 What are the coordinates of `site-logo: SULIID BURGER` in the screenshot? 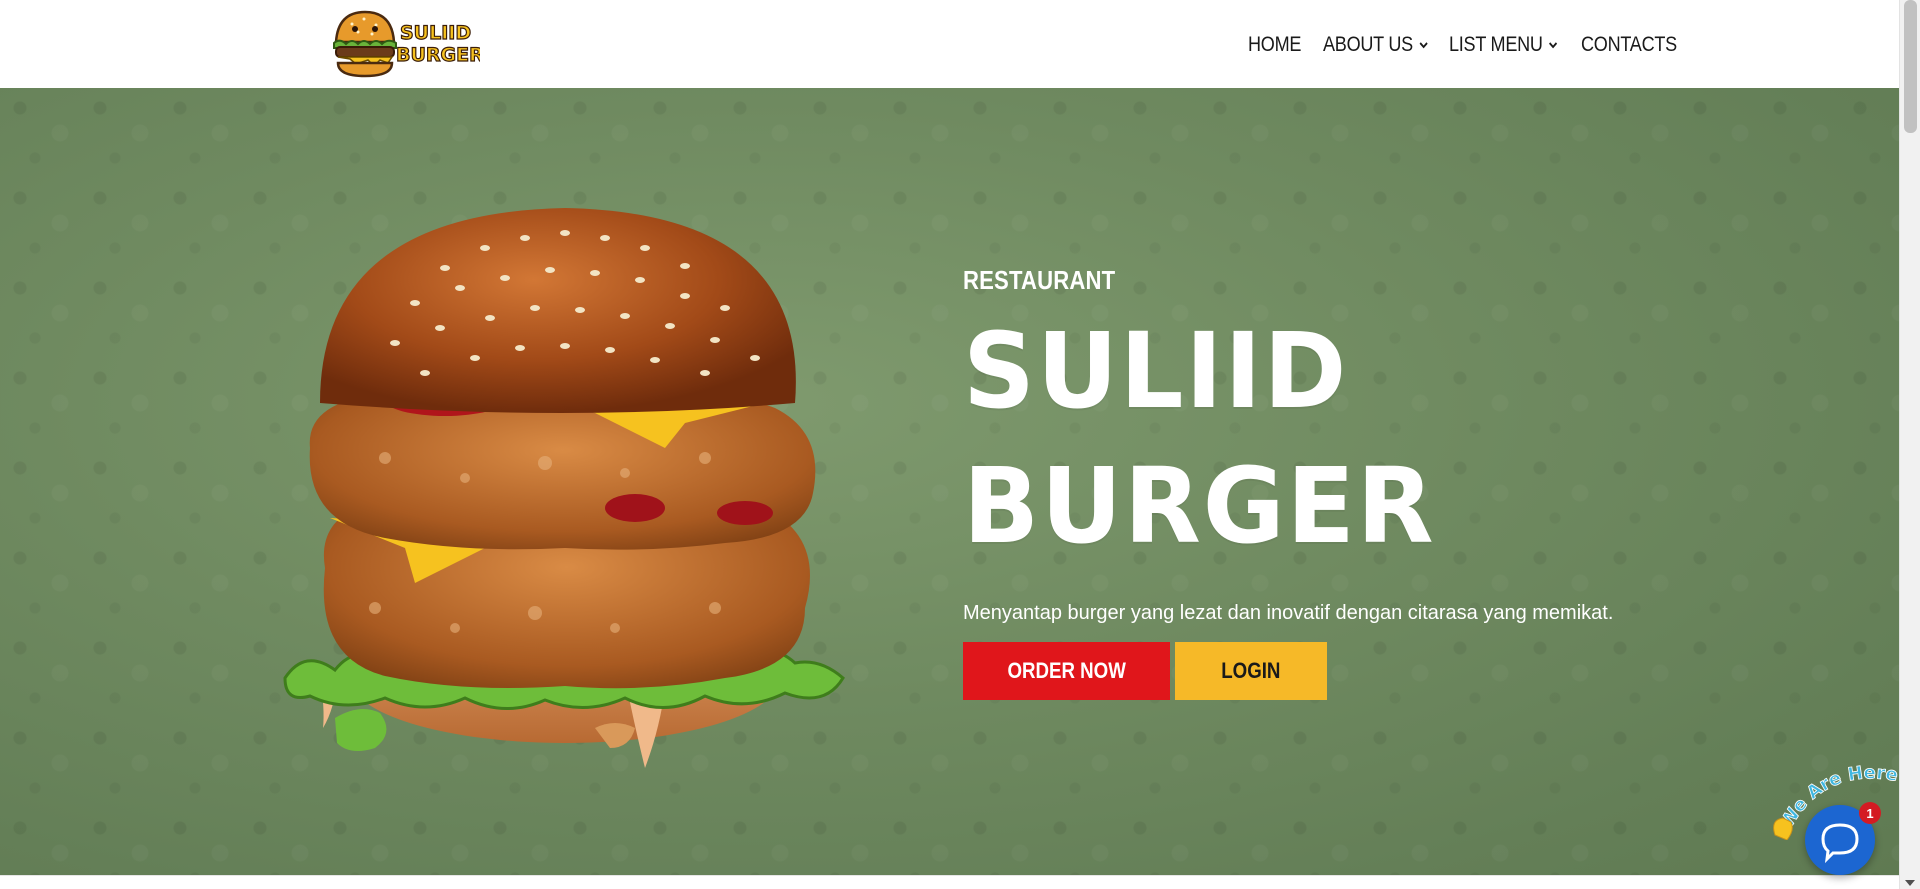 It's located at (407, 44).